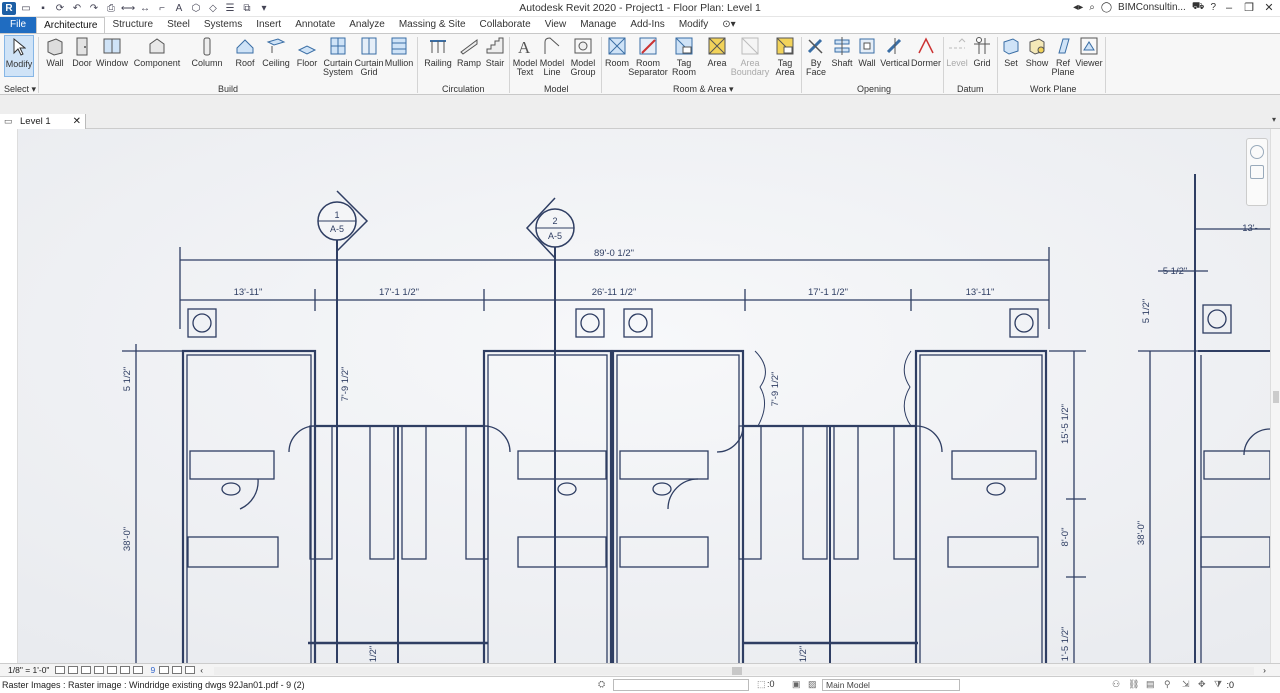 The image size is (1280, 693). I want to click on scroll-right-icon: ›, so click(1264, 670).